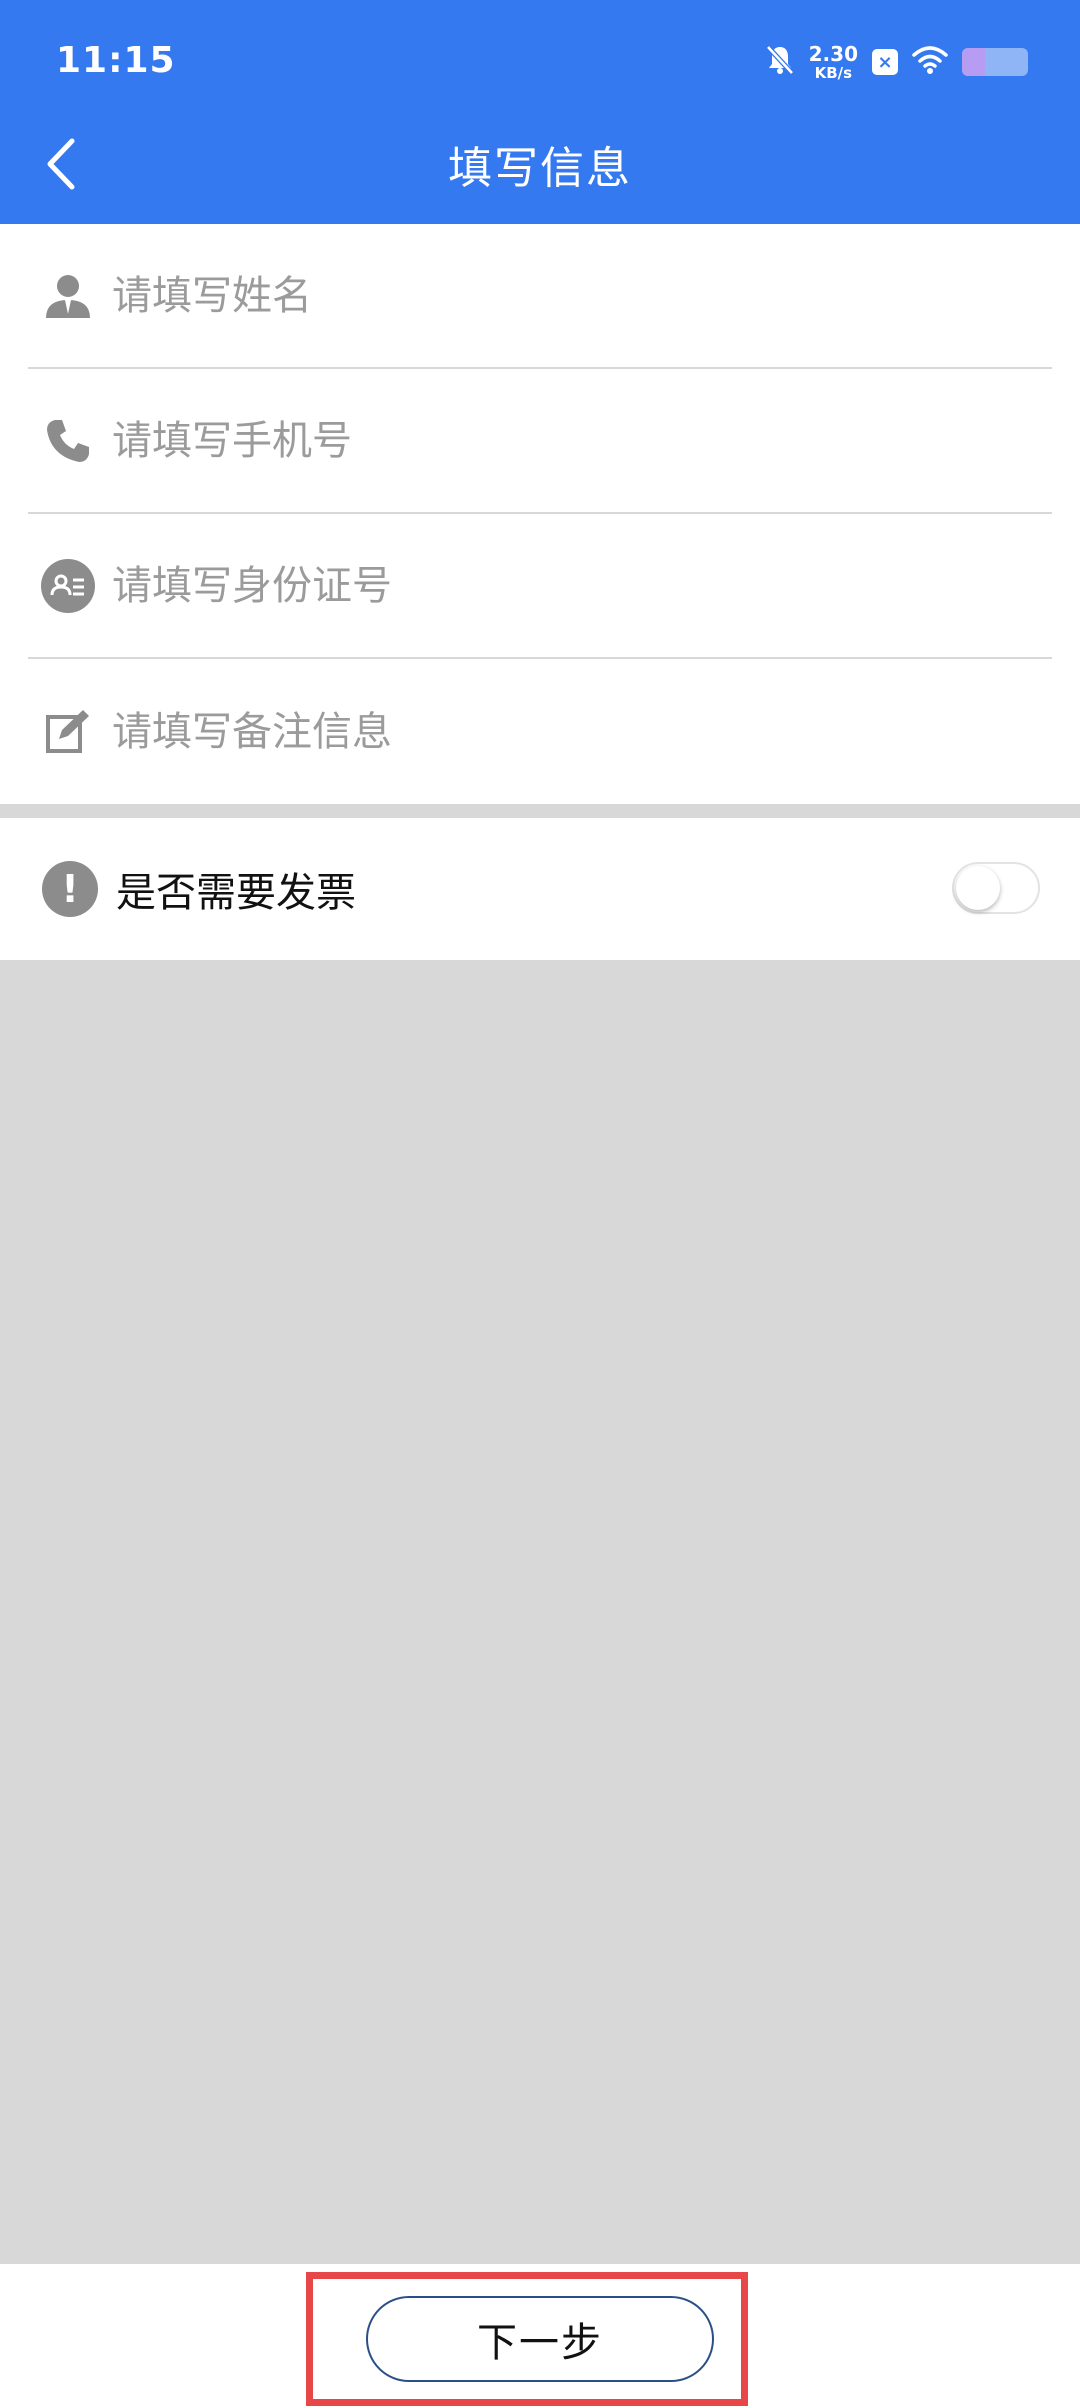 The height and width of the screenshot is (2408, 1080). Describe the element at coordinates (582, 440) in the screenshot. I see `phone-input` at that location.